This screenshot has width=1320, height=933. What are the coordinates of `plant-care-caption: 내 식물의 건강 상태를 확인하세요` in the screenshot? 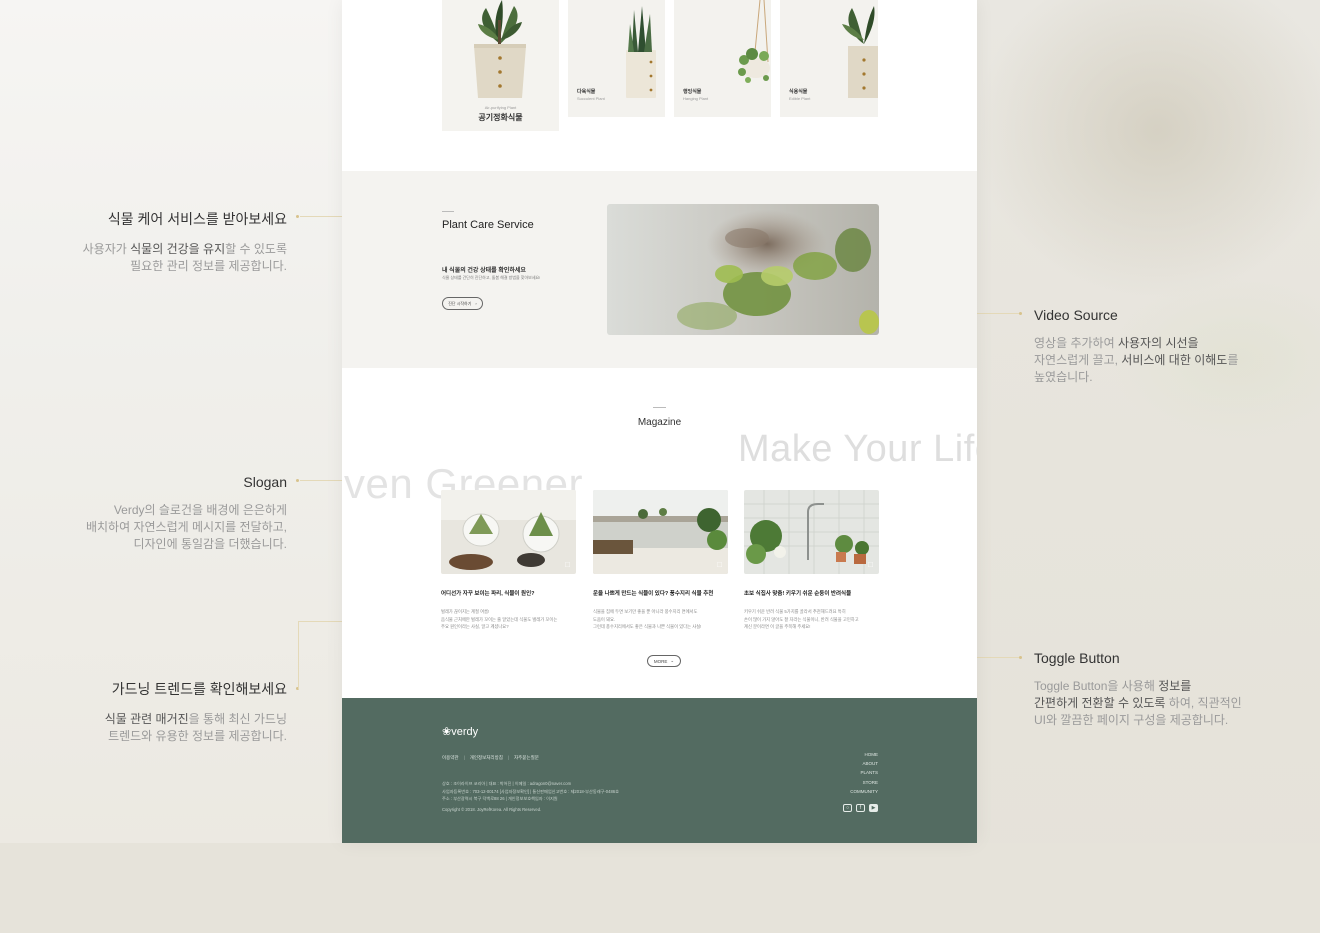 It's located at (484, 271).